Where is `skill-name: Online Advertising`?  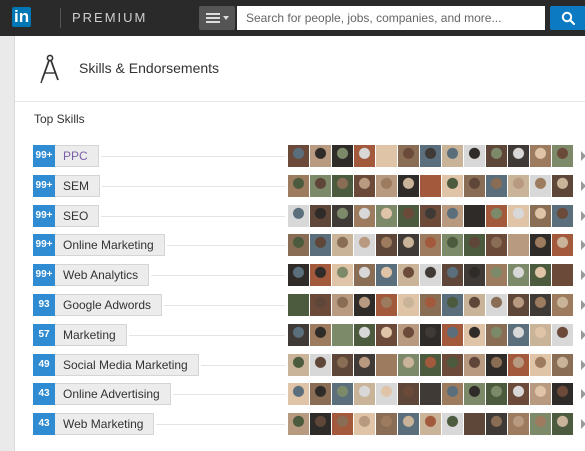
skill-name: Online Advertising is located at coordinates (113, 394).